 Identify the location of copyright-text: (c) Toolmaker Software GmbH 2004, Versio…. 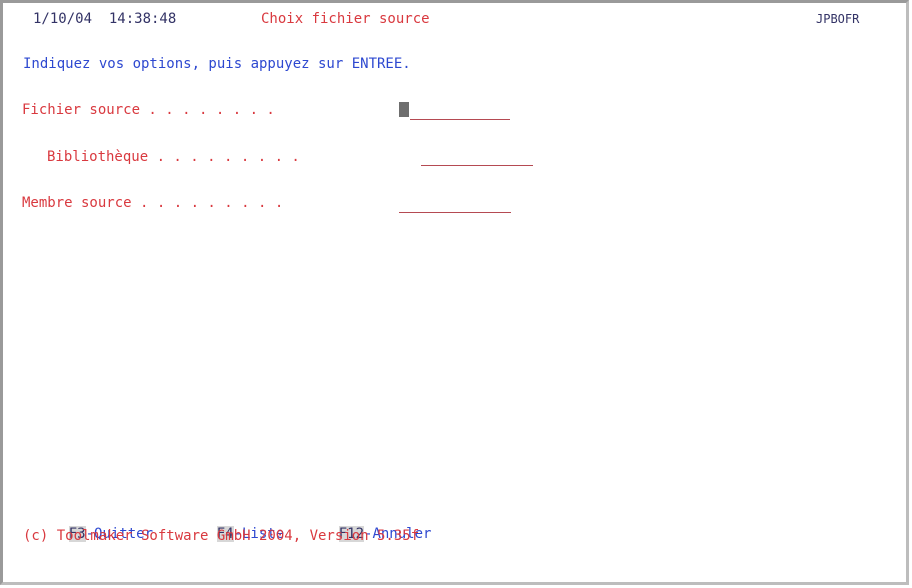
(221, 536).